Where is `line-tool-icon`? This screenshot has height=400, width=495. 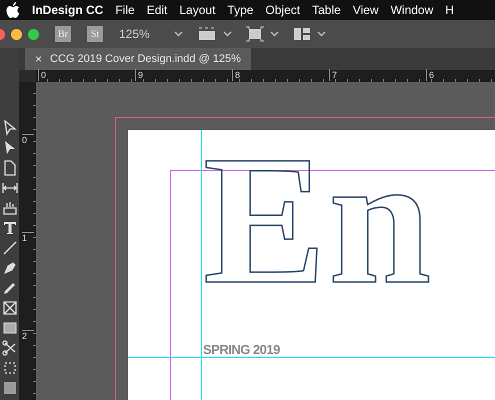
line-tool-icon is located at coordinates (10, 248).